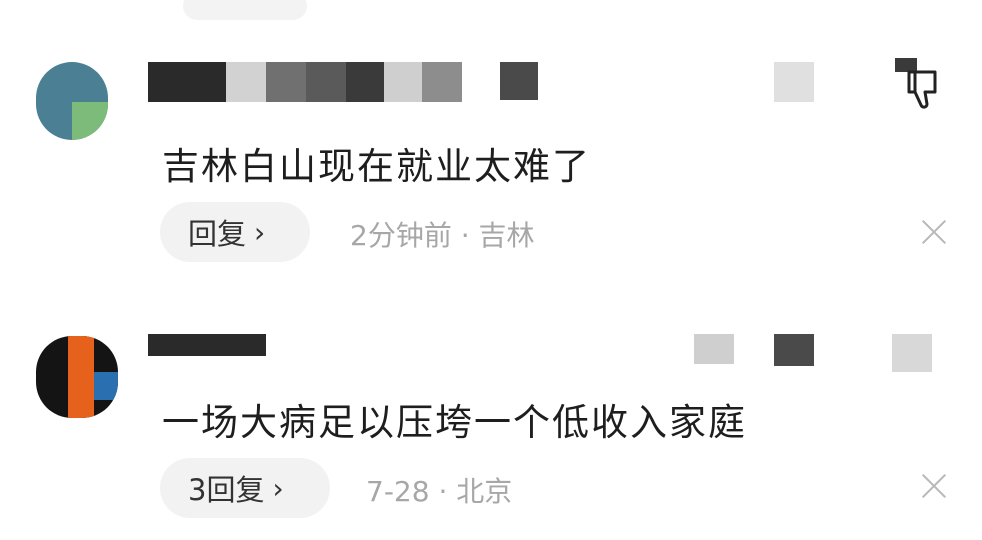 Image resolution: width=982 pixels, height=540 pixels. What do you see at coordinates (484, 491) in the screenshot?
I see `comment-location: 北京` at bounding box center [484, 491].